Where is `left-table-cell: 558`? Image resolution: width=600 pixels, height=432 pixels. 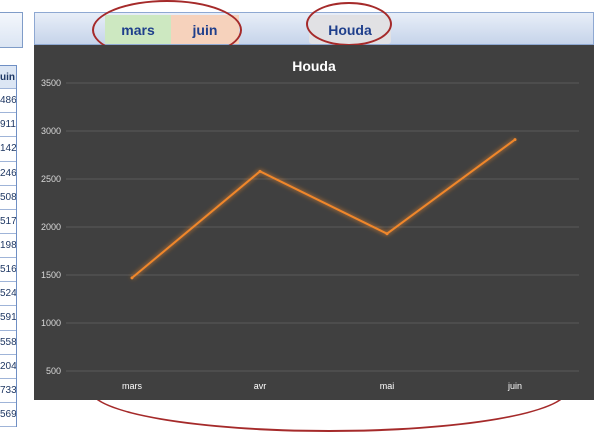 left-table-cell: 558 is located at coordinates (8, 343).